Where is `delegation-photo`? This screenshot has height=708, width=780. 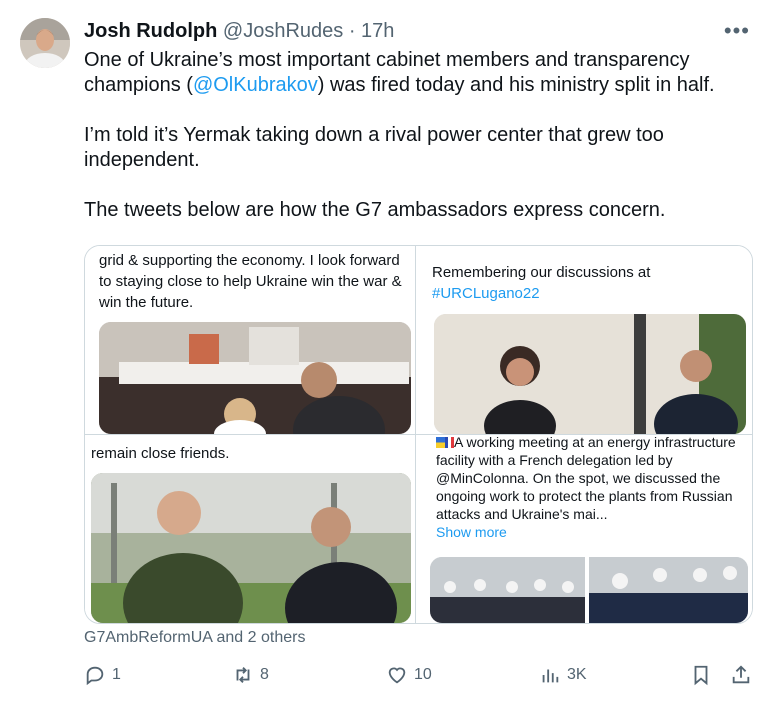
delegation-photo is located at coordinates (589, 590).